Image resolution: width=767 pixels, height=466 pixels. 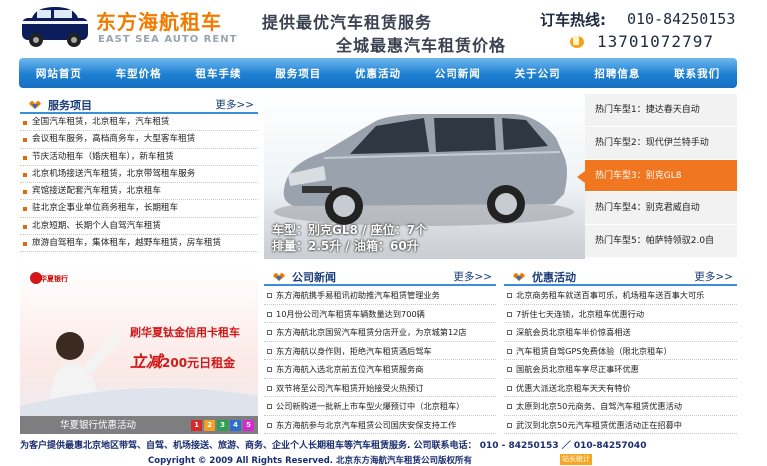 What do you see at coordinates (573, 20) in the screenshot?
I see `hotline-label: 订车热线:` at bounding box center [573, 20].